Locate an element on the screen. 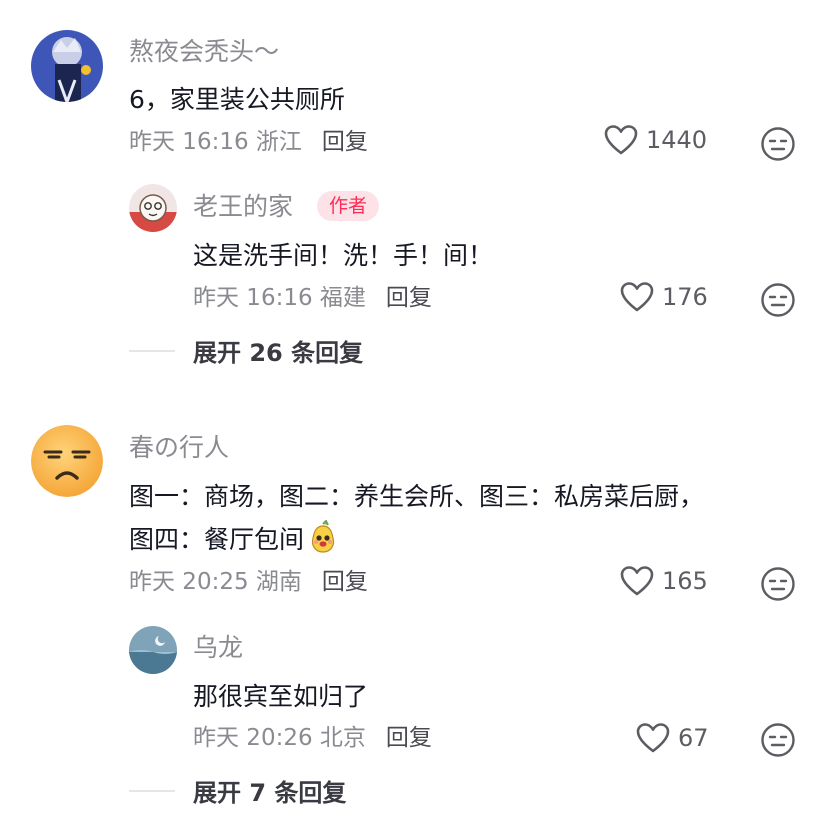 This screenshot has width=828, height=818. comment-text: 图一：商场，图二：养生会所、图三：私房菜后厨， is located at coordinates (417, 496).